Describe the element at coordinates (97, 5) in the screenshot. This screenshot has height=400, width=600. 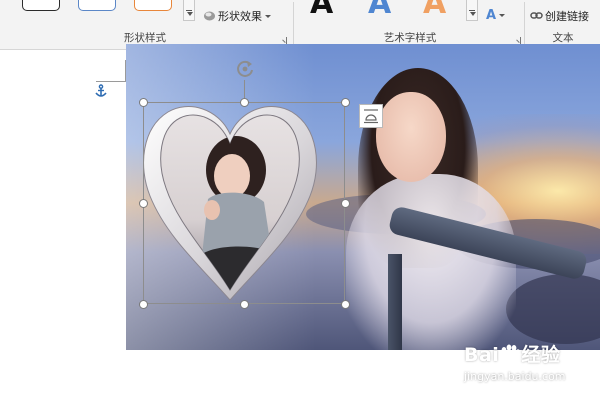
I see `shape-style-swatch-blue` at that location.